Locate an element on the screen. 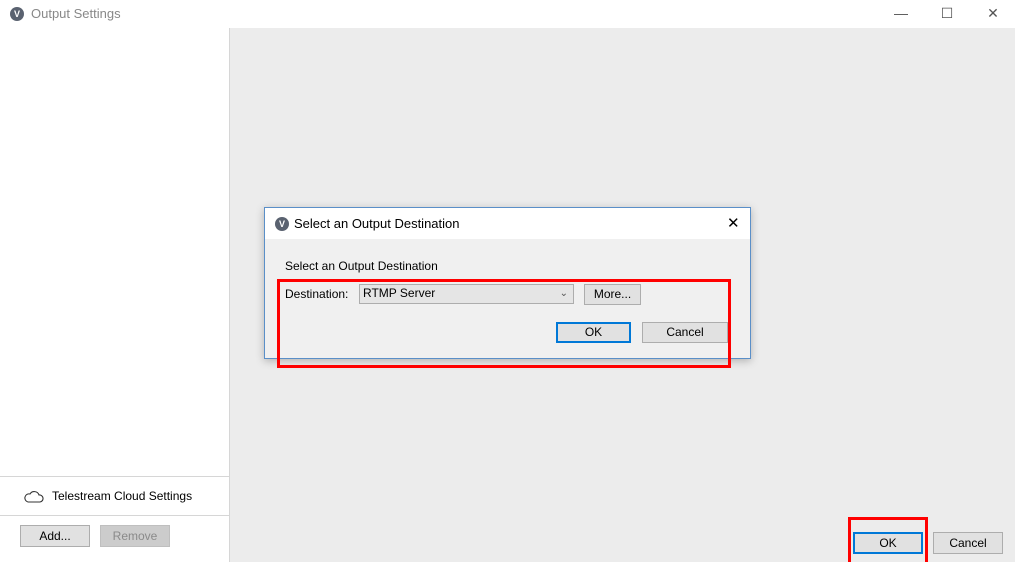 This screenshot has width=1015, height=562. window-title: Output Settings is located at coordinates (76, 13).